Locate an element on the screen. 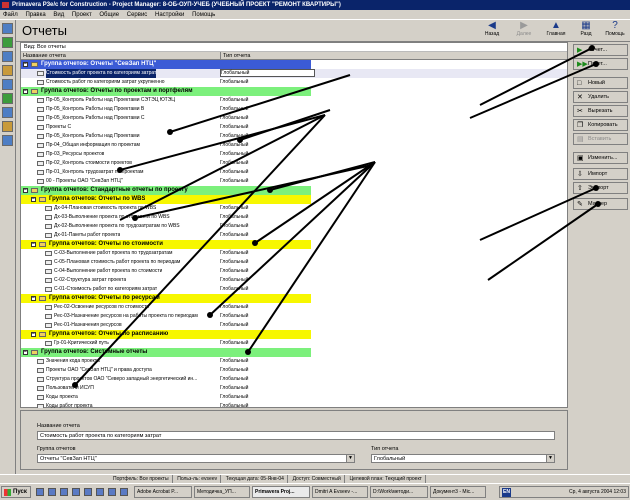 The width and height of the screenshot is (630, 500). cut-button: ✂ Вырезать is located at coordinates (600, 111).